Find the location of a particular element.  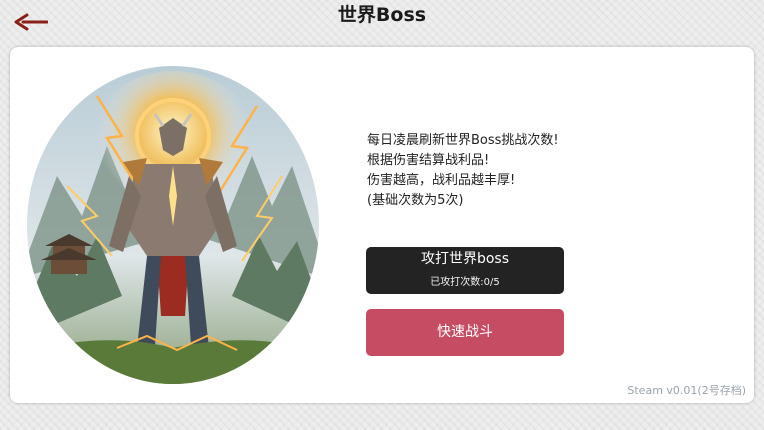

attack-count-text: 已攻打次数:0/5 is located at coordinates (465, 282).